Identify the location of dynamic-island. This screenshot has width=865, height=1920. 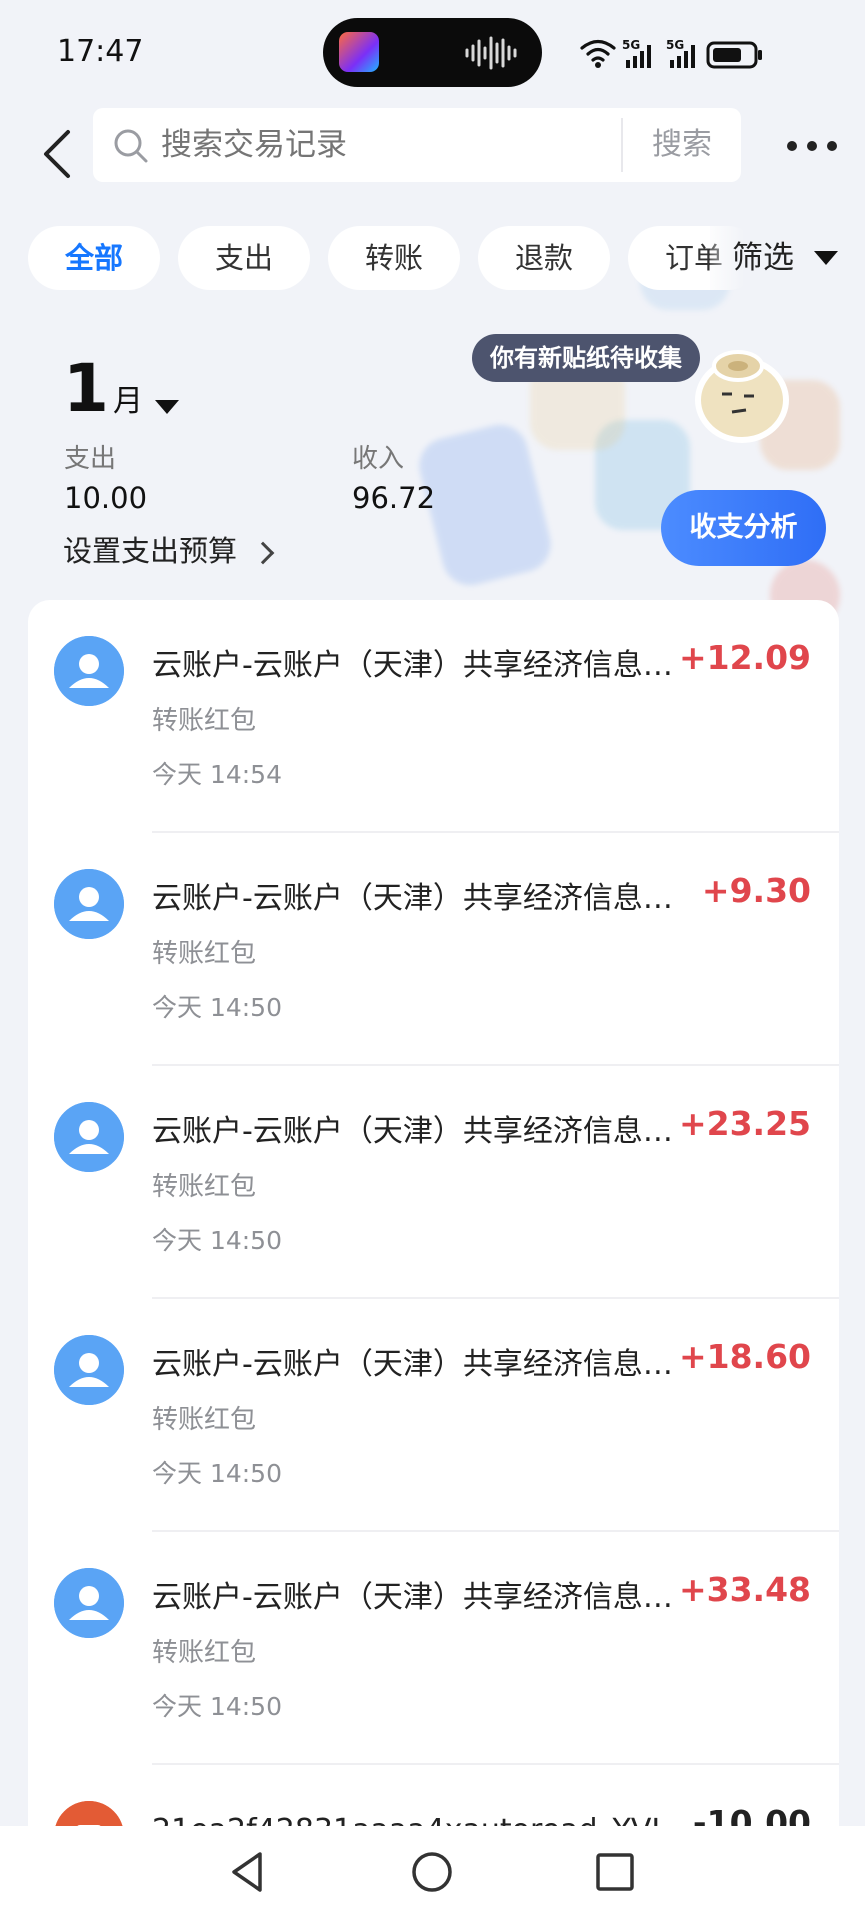
(432, 52).